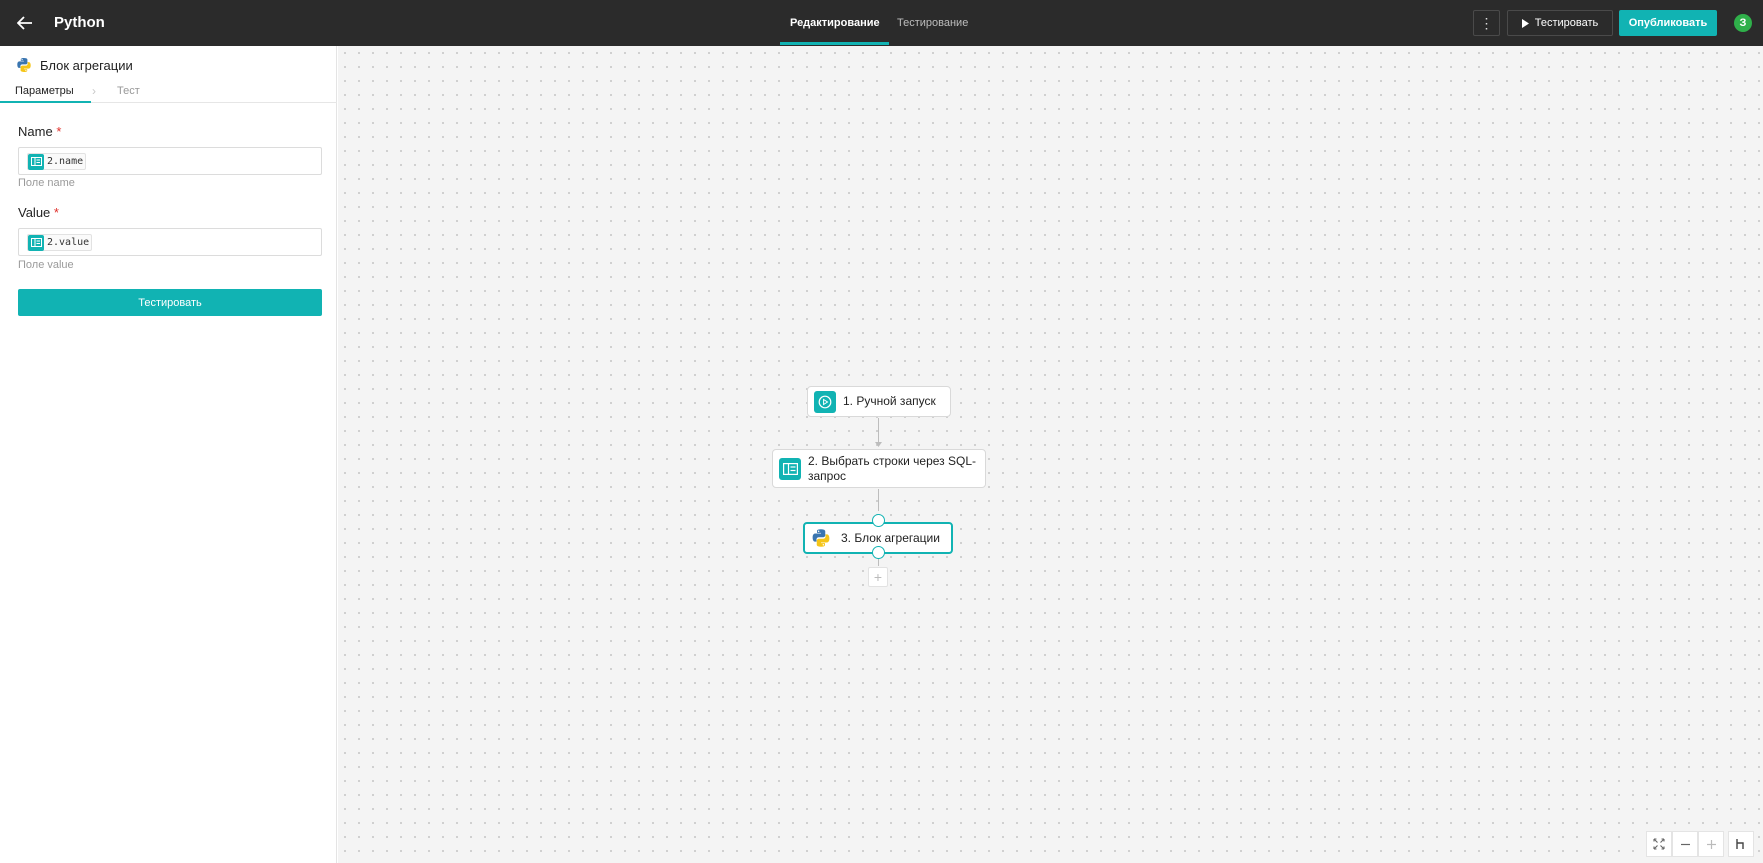 The image size is (1763, 863). Describe the element at coordinates (835, 23) in the screenshot. I see `tab-editing: Редактирование` at that location.